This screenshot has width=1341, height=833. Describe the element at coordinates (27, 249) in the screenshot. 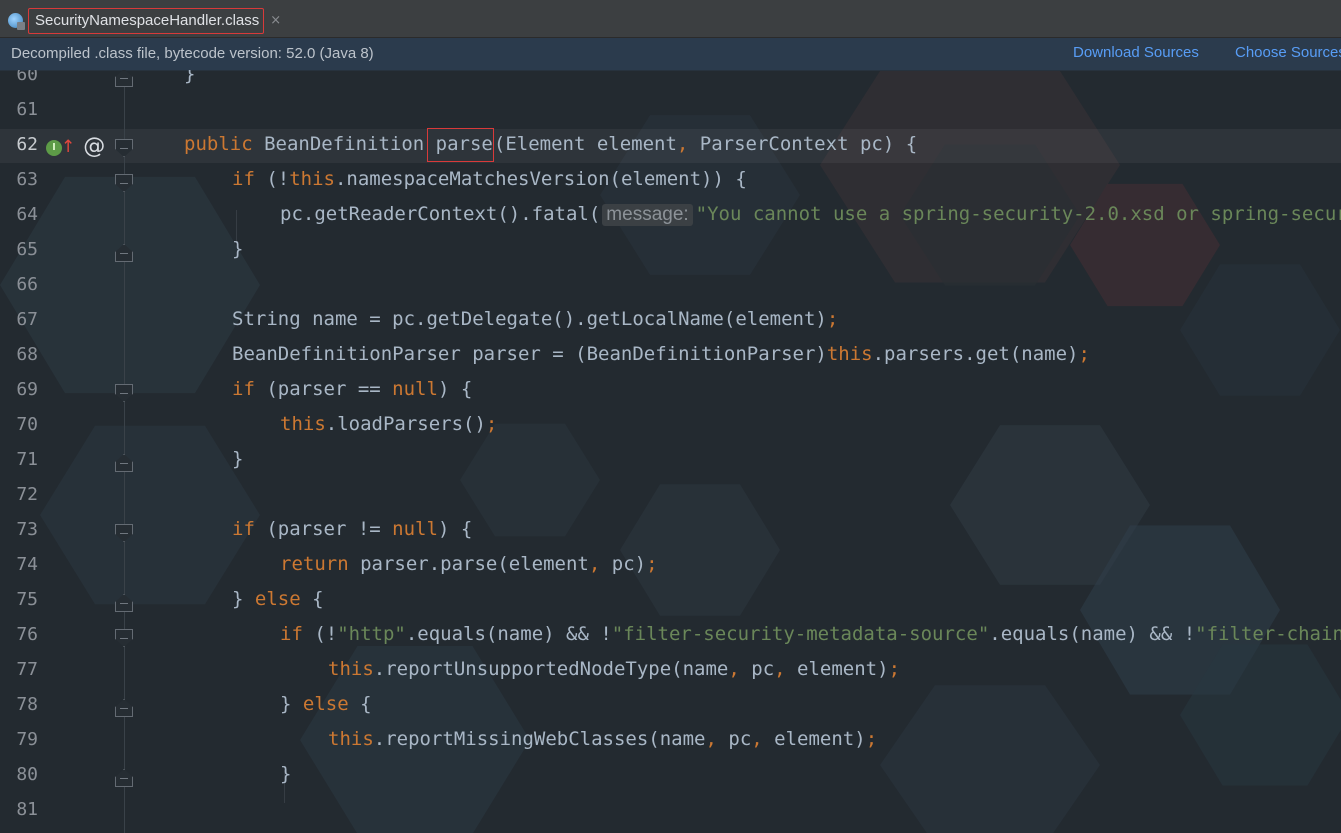

I see `line-number: 65` at that location.